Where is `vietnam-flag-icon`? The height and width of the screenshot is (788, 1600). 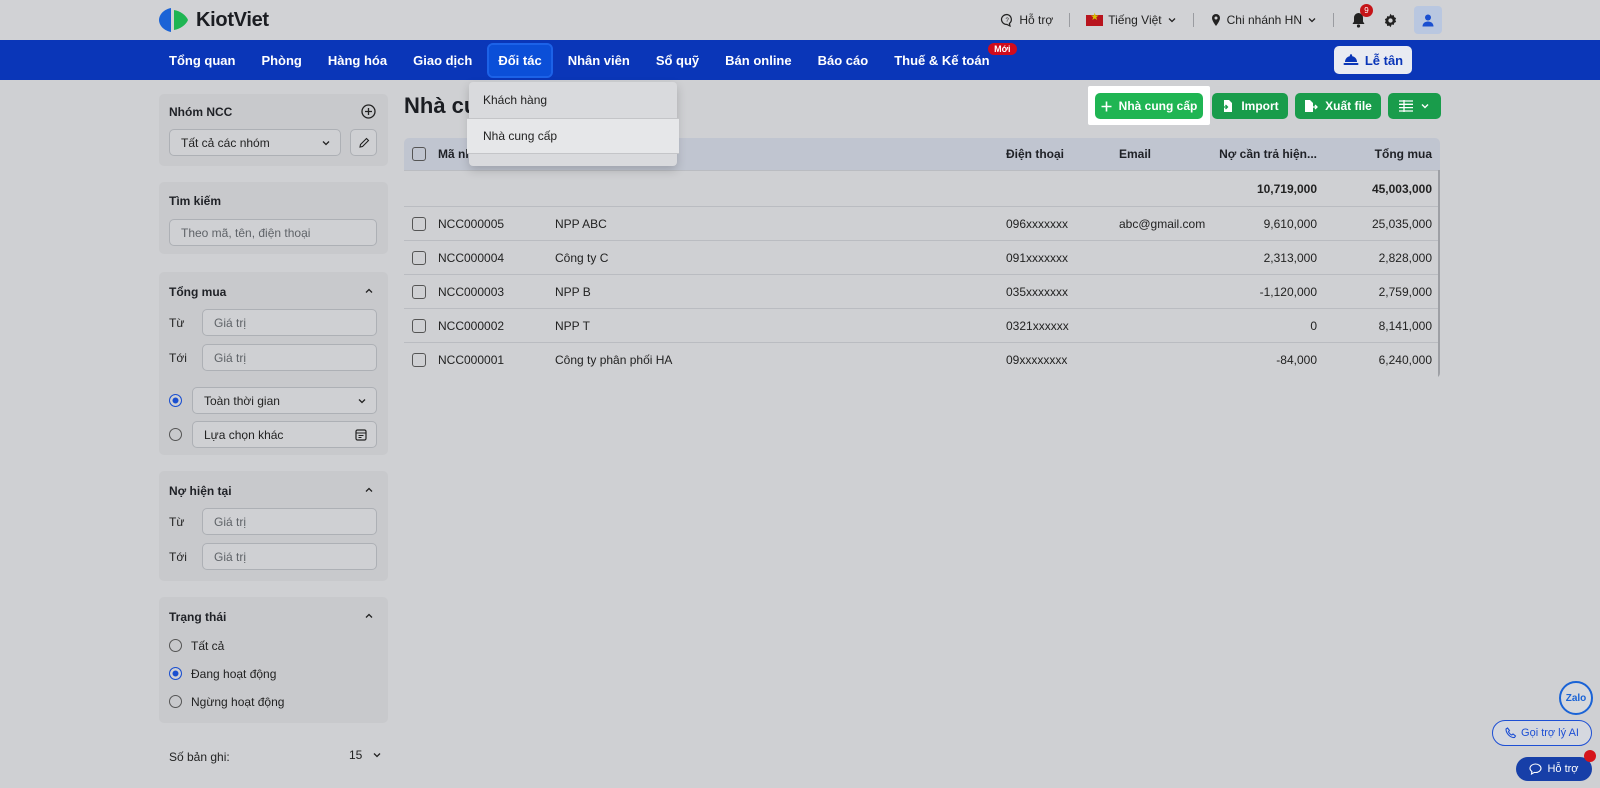
vietnam-flag-icon is located at coordinates (1095, 19).